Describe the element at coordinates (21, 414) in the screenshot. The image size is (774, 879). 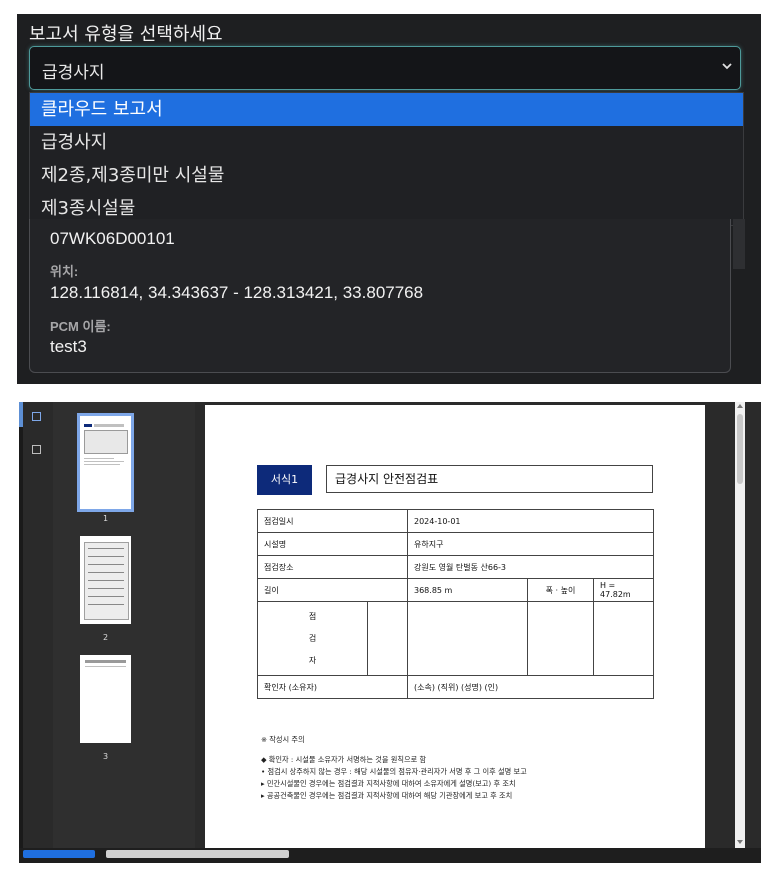
I see `left-rail-accent` at that location.